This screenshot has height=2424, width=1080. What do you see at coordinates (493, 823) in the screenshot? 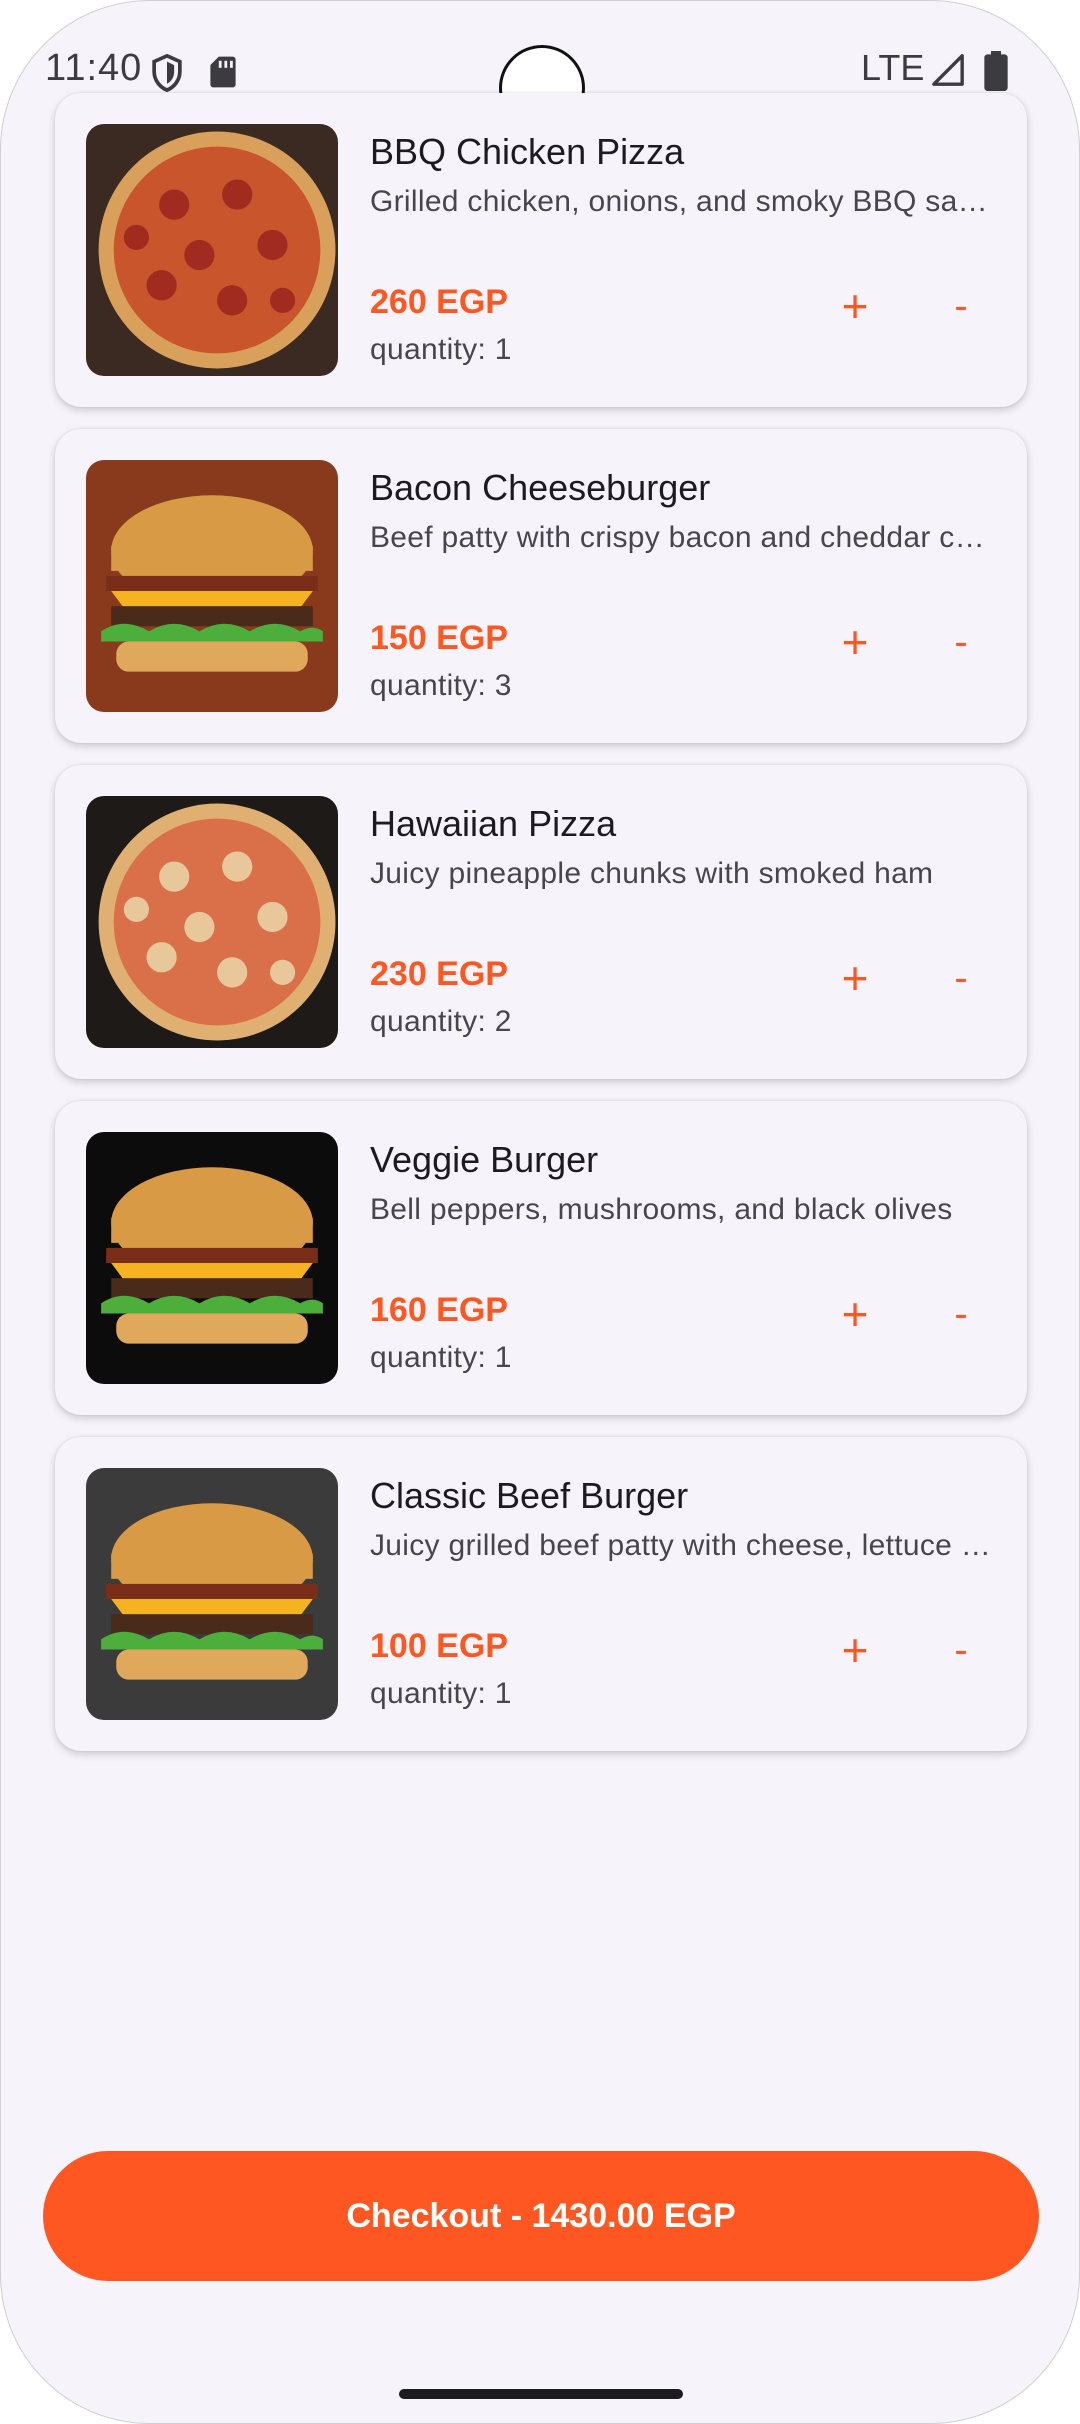
I see `item-name: Hawaiian Pizza` at bounding box center [493, 823].